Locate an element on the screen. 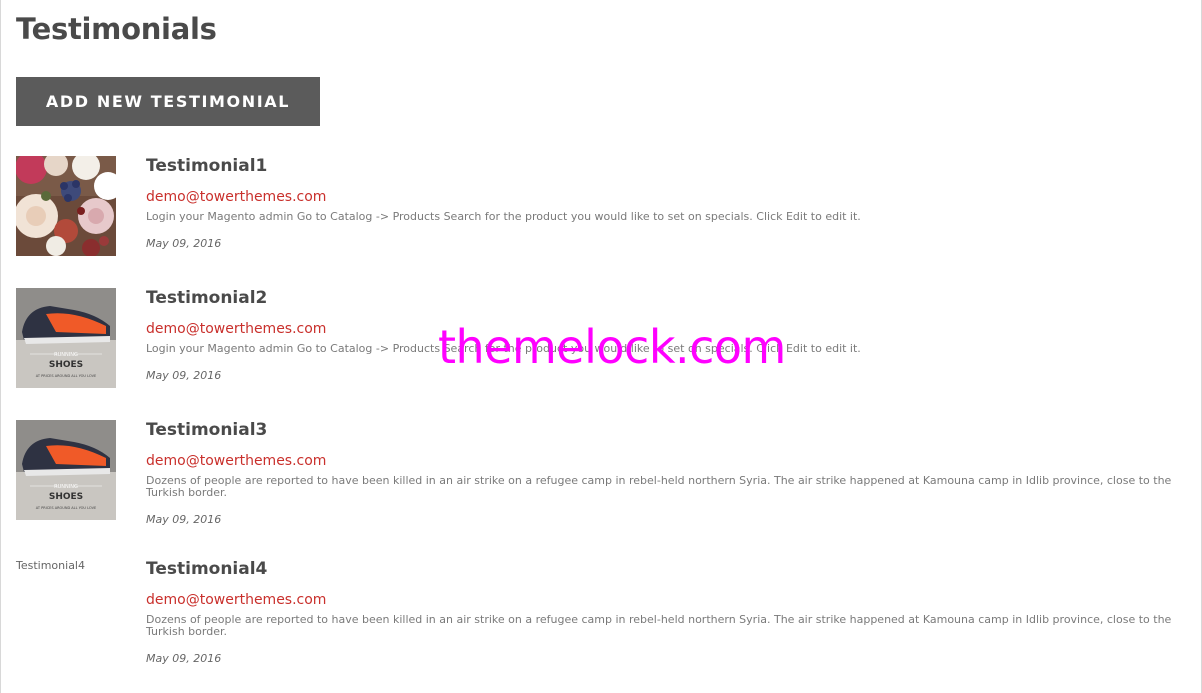 Image resolution: width=1202 pixels, height=693 pixels. flower-bouquet-image is located at coordinates (66, 206).